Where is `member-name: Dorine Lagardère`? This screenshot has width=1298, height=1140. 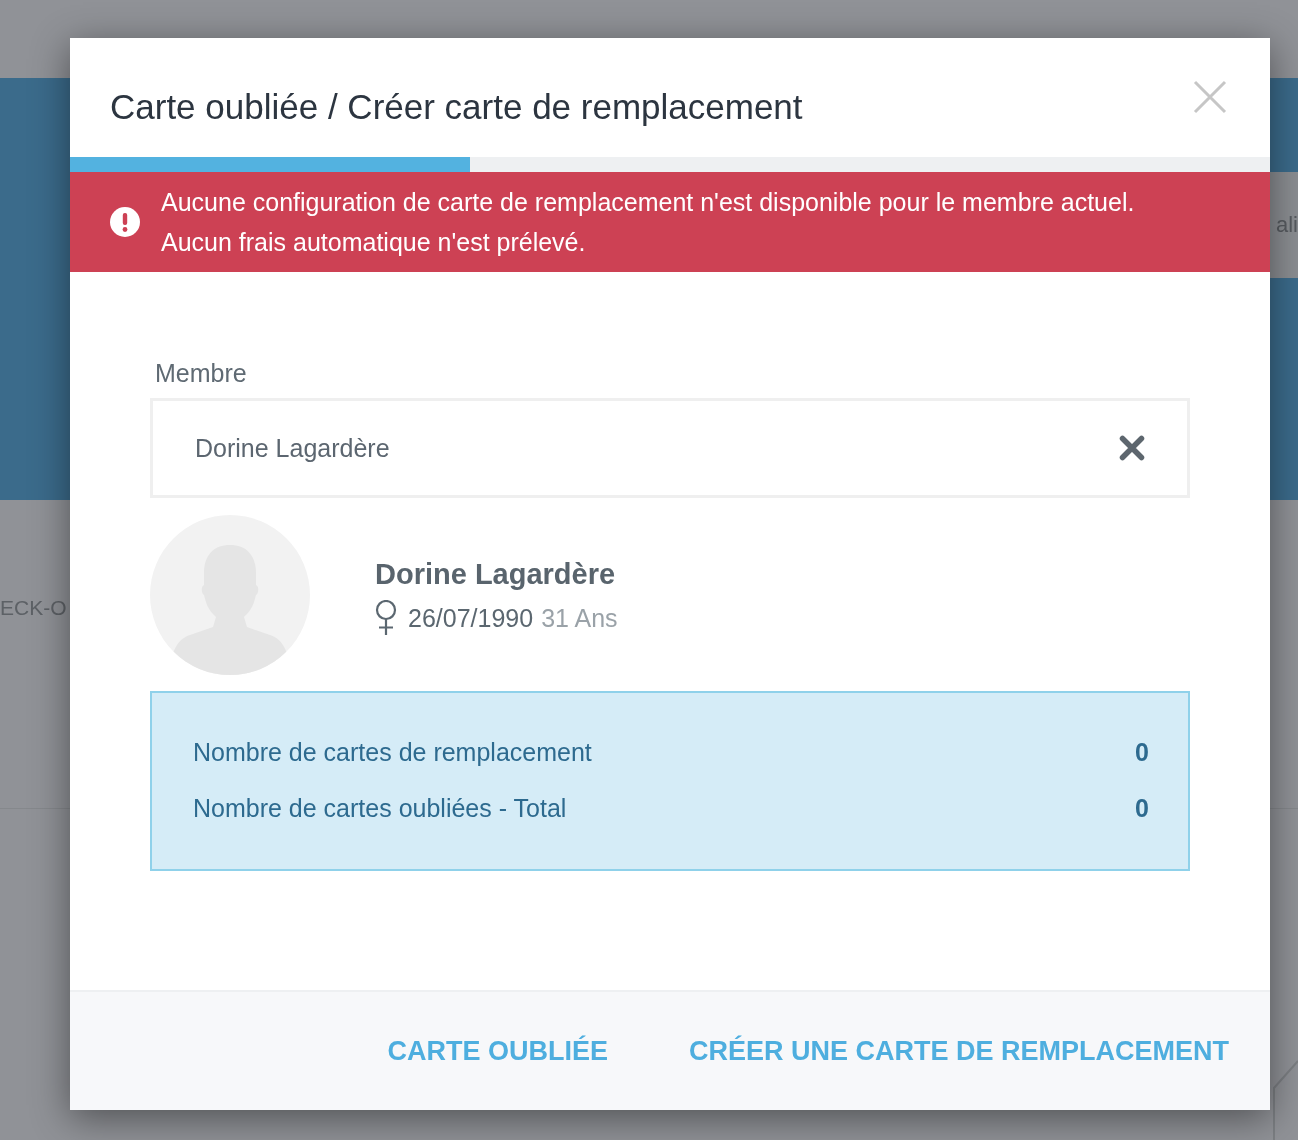 member-name: Dorine Lagardère is located at coordinates (496, 574).